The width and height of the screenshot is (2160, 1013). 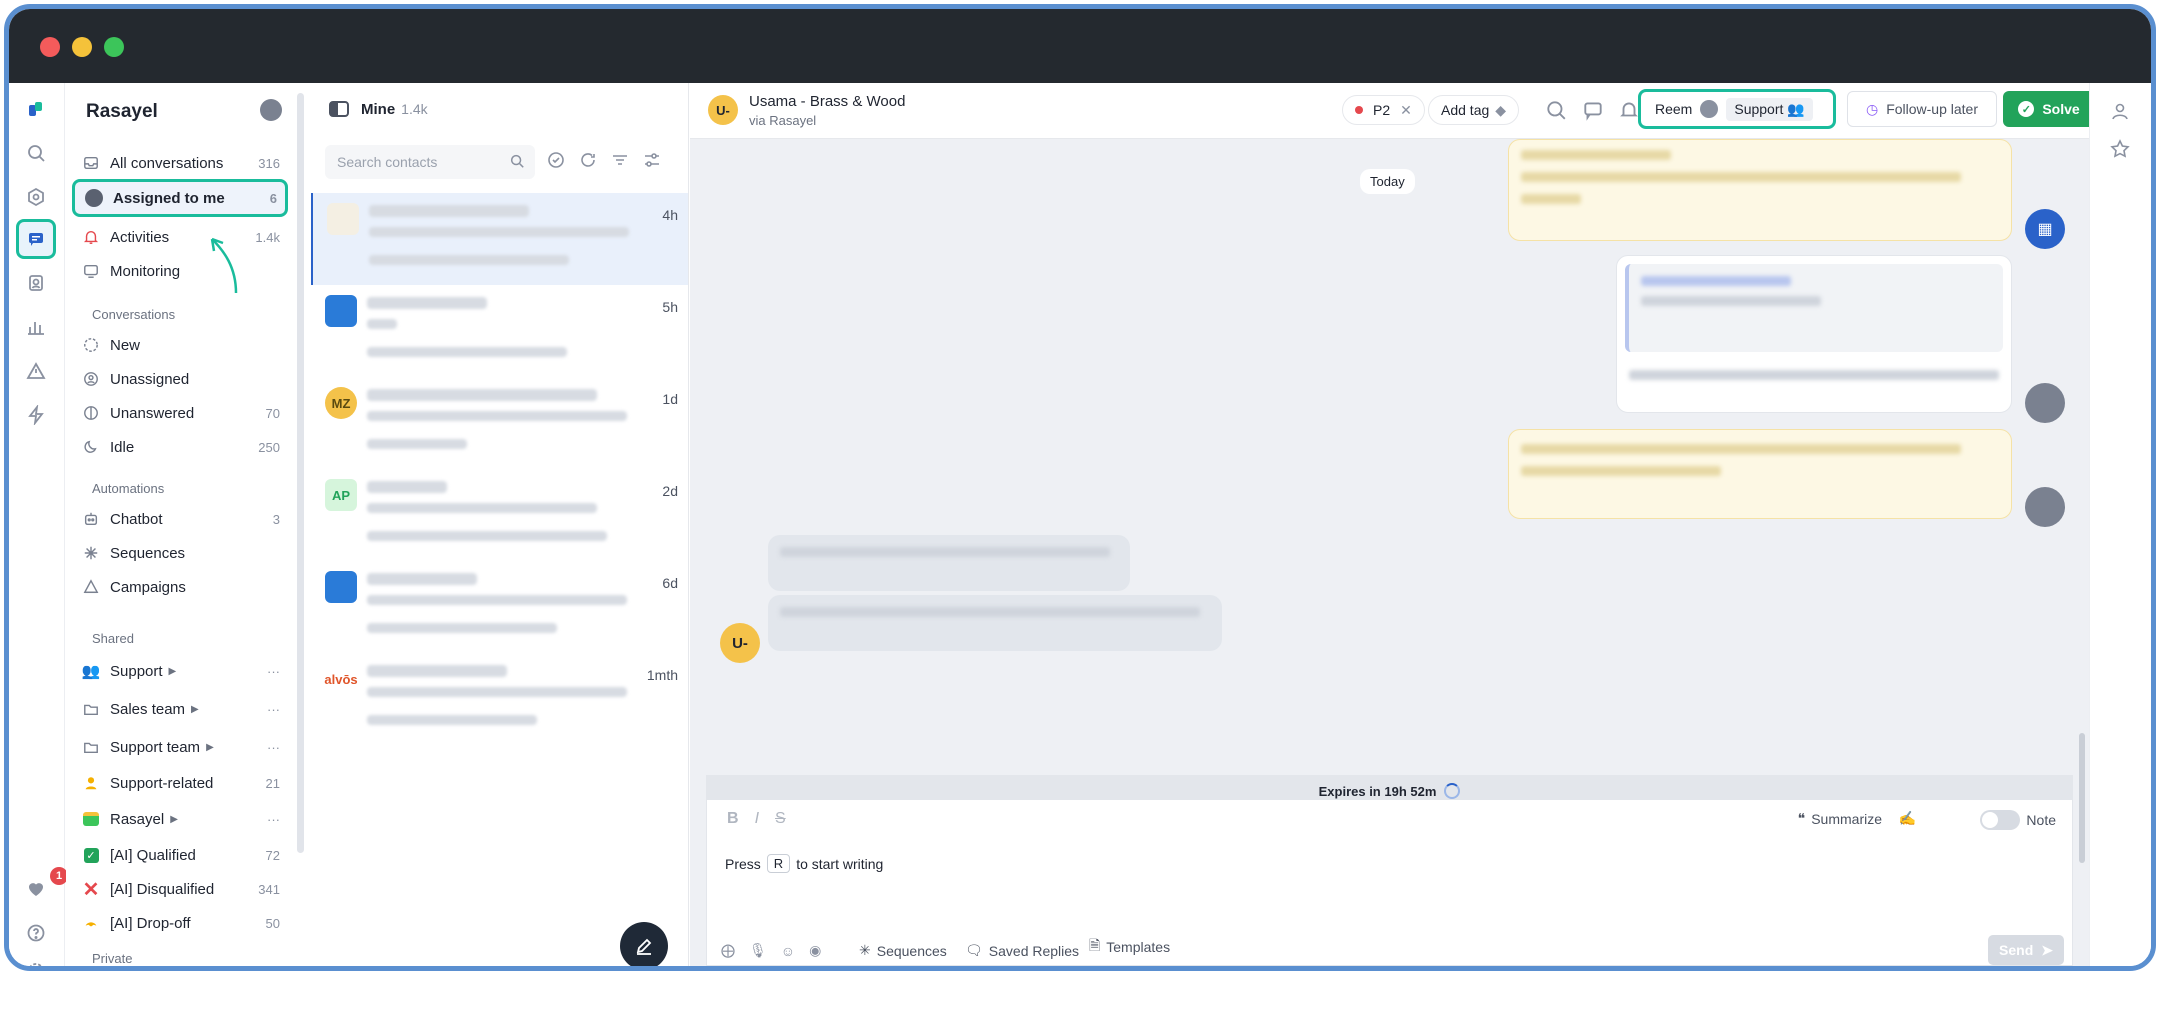 I want to click on list-item: alvōs 1mth, so click(x=499, y=699).